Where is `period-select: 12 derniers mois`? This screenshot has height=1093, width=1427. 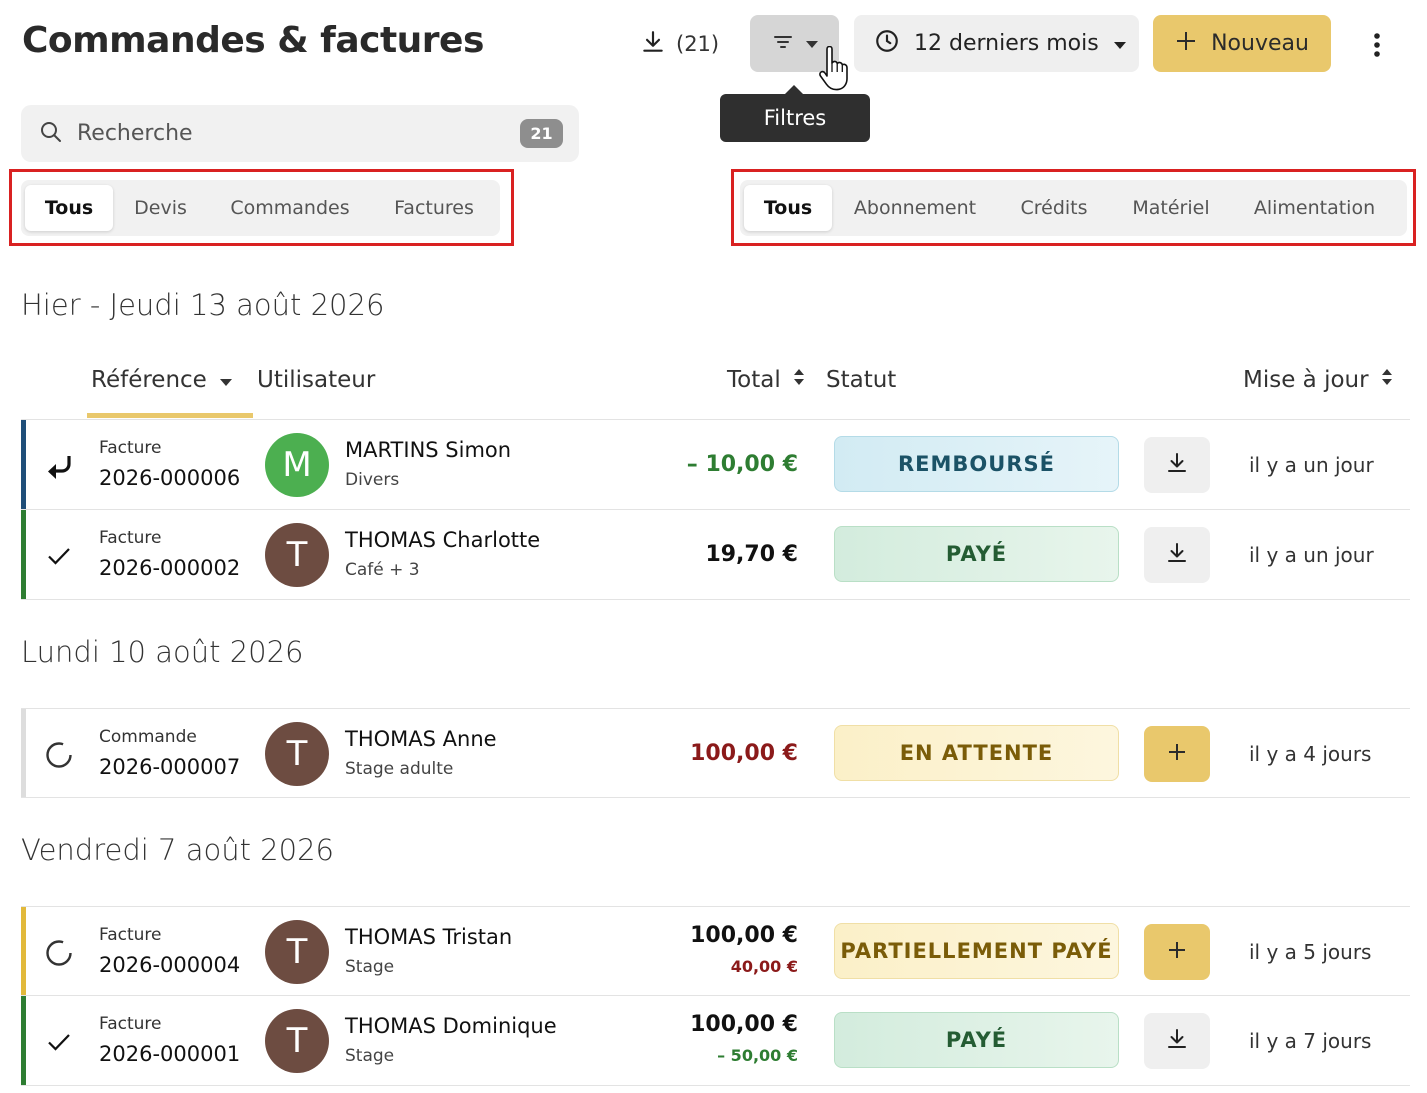
period-select: 12 derniers mois is located at coordinates (996, 43).